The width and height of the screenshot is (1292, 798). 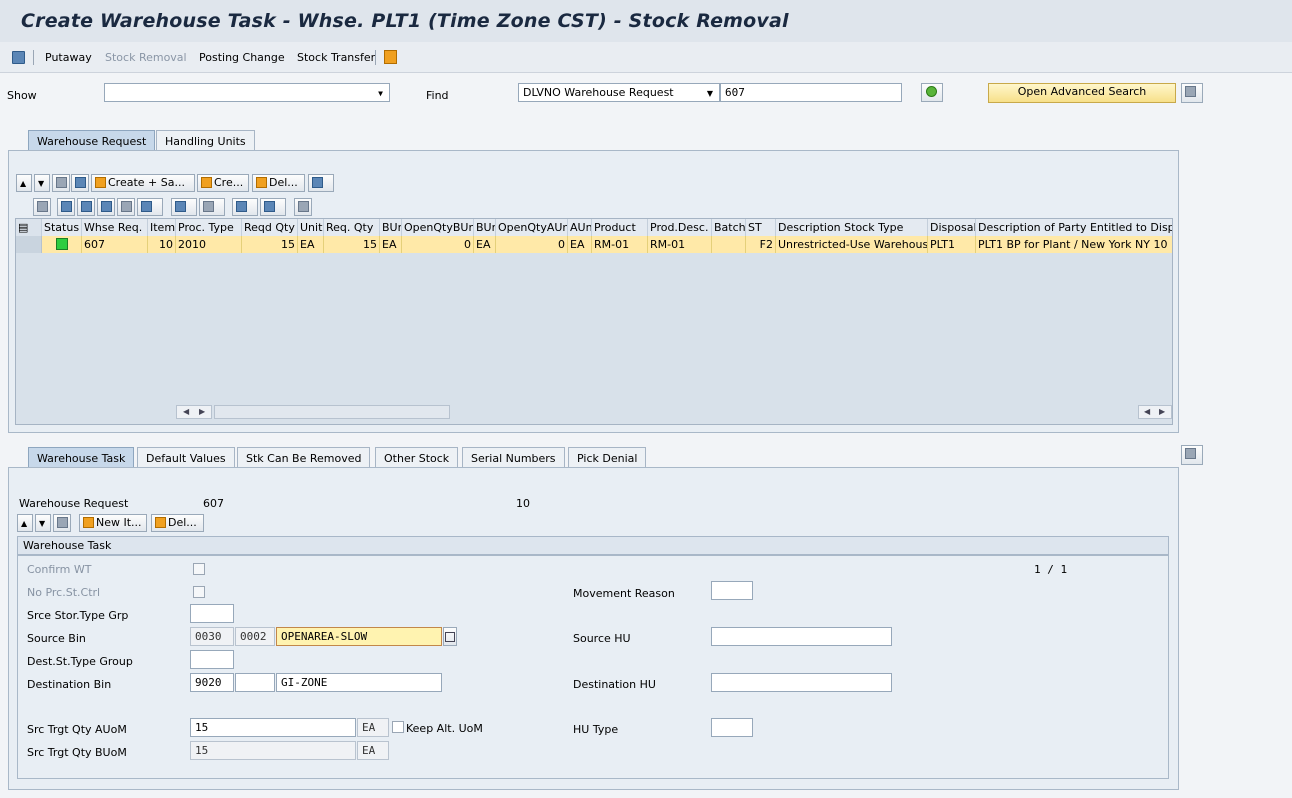 I want to click on select-all-icon: ▤, so click(x=29, y=227).